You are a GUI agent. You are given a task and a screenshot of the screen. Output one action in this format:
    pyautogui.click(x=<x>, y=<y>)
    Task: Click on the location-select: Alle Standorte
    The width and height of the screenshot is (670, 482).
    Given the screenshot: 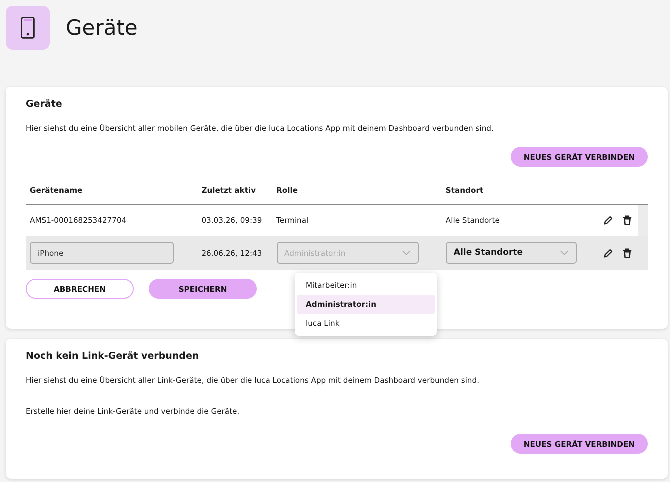 What is the action you would take?
    pyautogui.click(x=511, y=253)
    